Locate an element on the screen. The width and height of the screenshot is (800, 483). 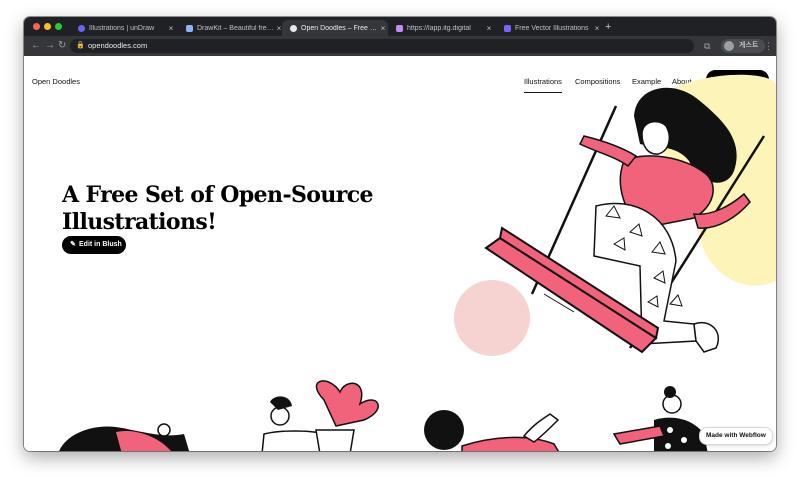
close-window-button is located at coordinates (36, 26).